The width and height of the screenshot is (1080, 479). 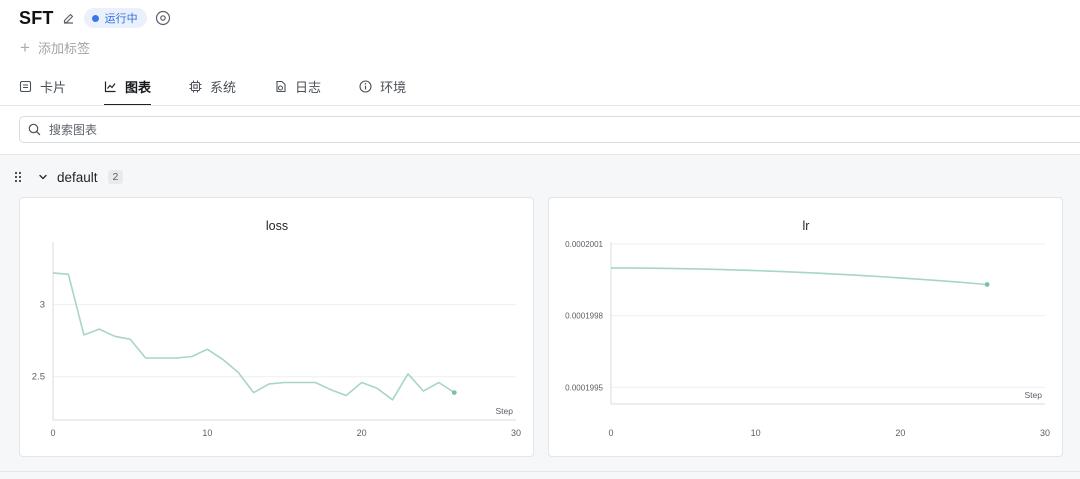 What do you see at coordinates (195, 86) in the screenshot?
I see `chip-icon` at bounding box center [195, 86].